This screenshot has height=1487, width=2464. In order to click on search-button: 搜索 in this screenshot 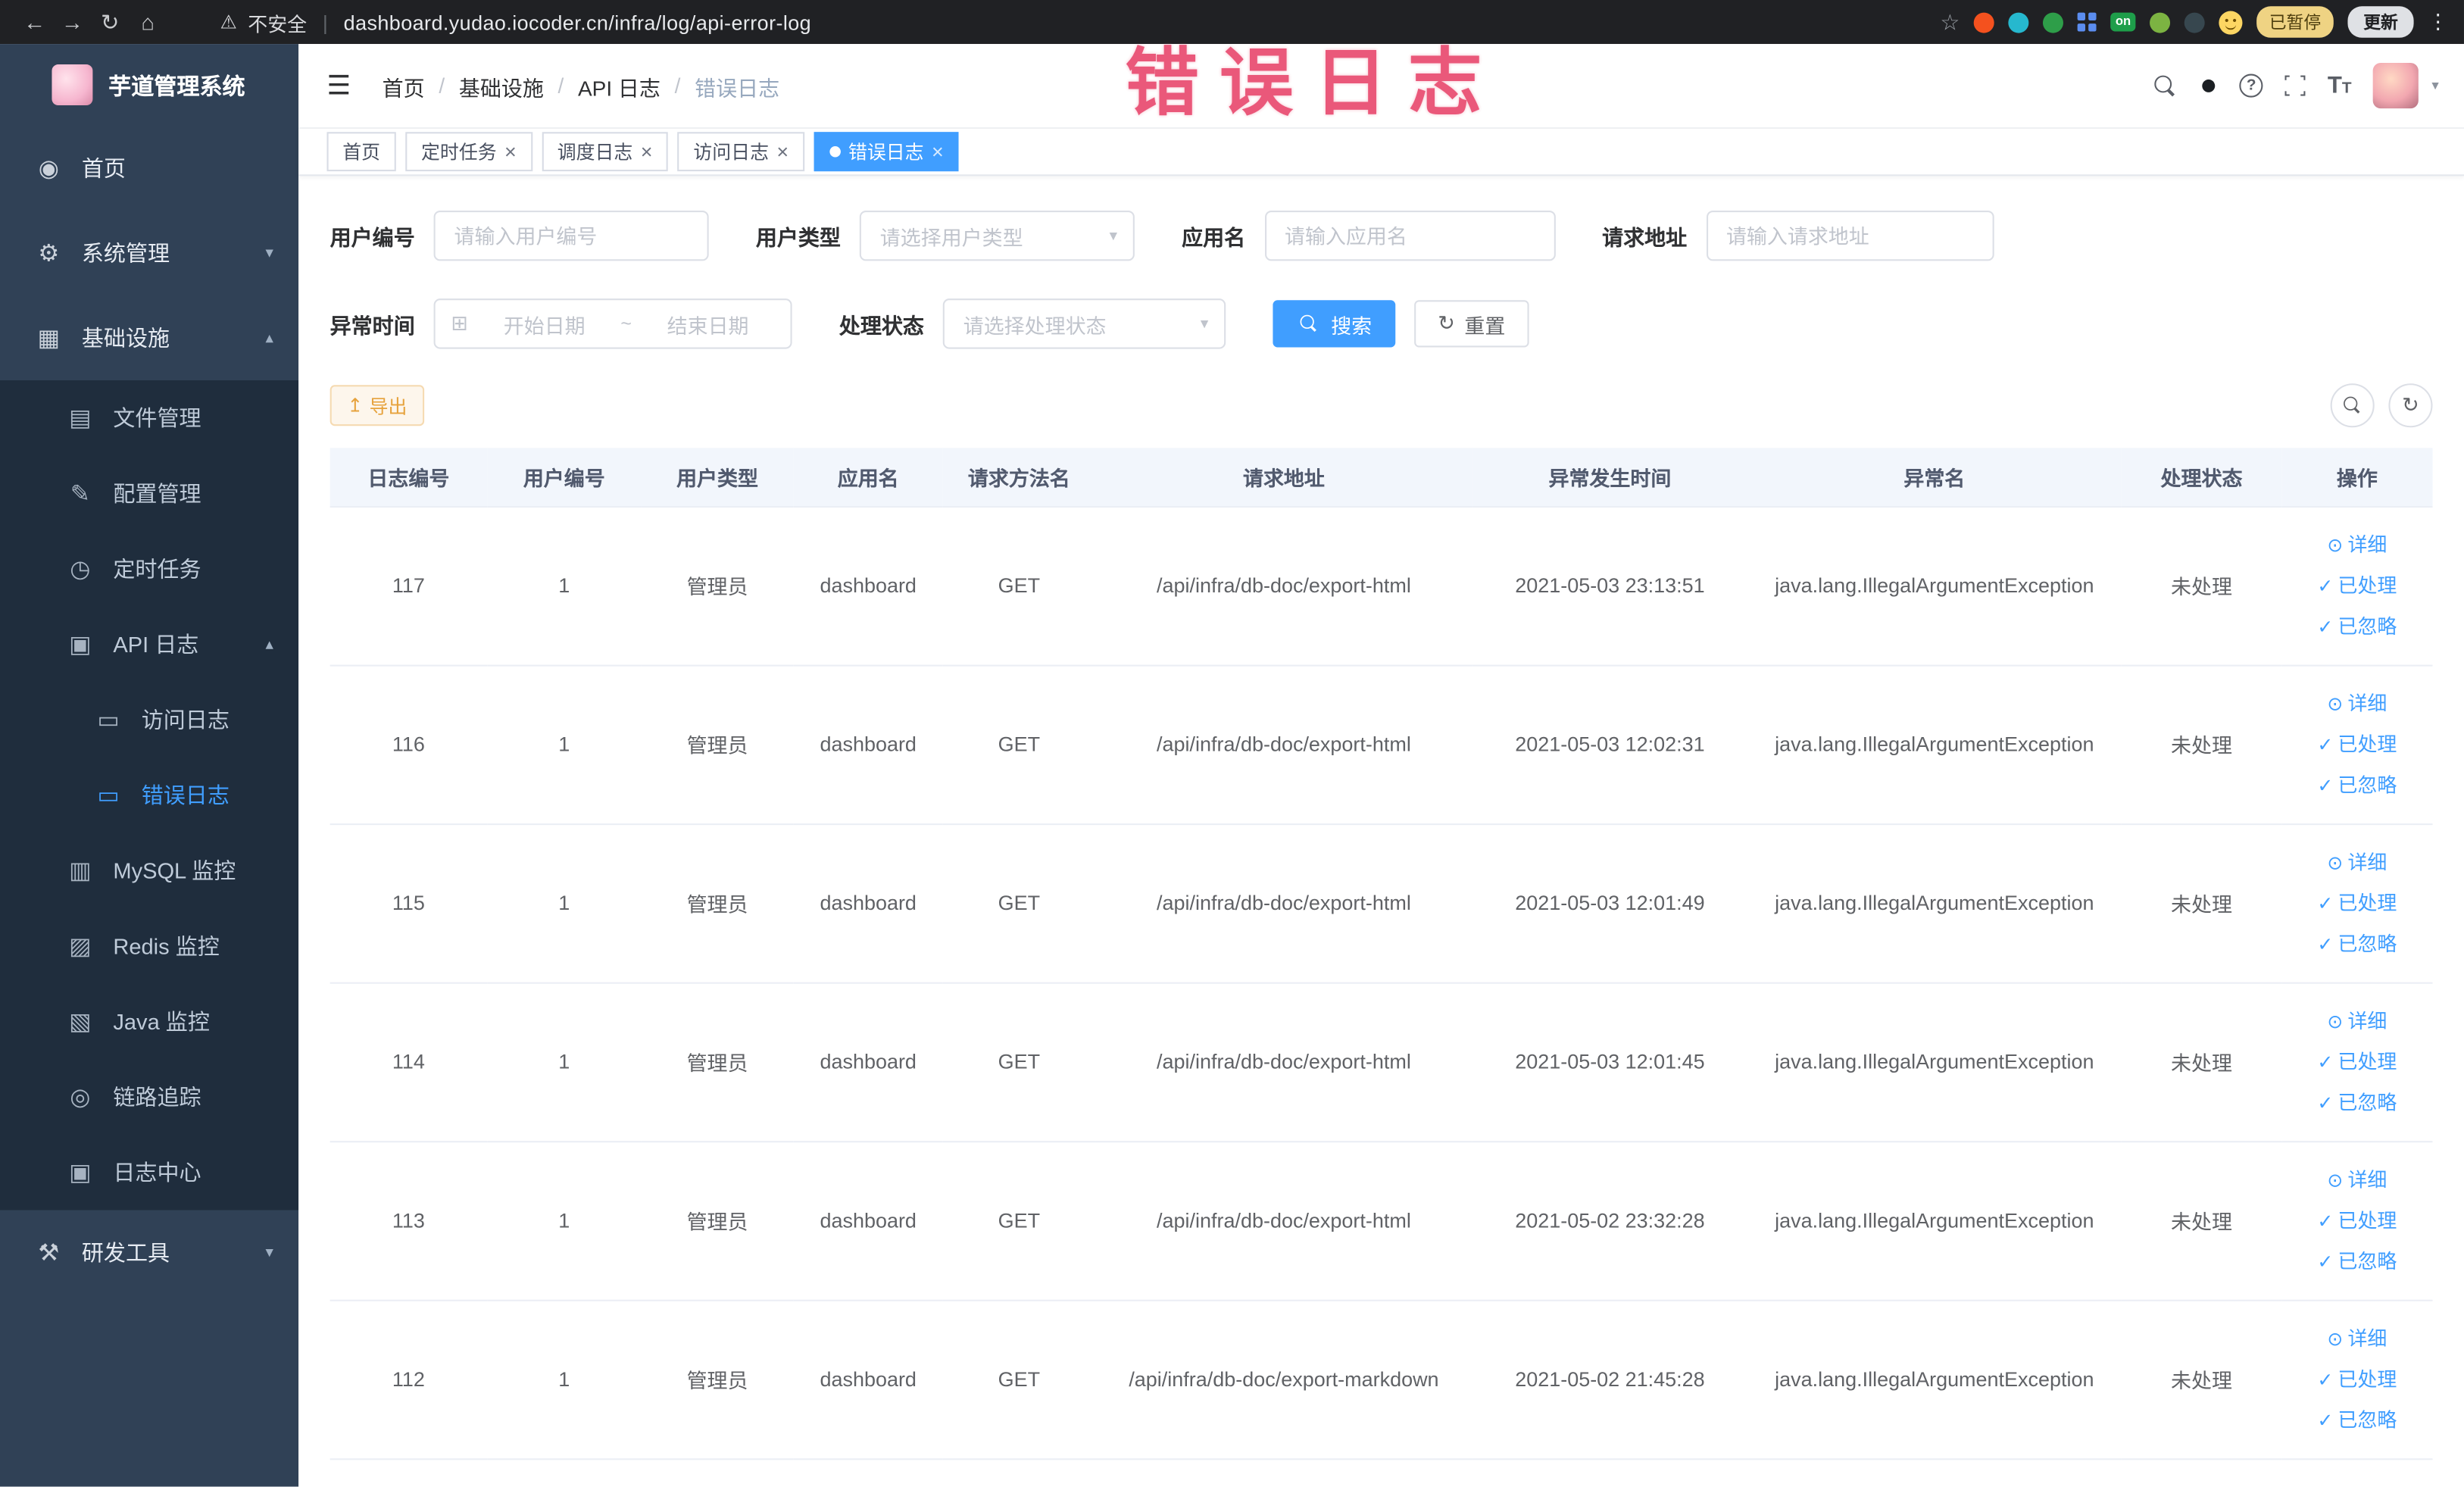, I will do `click(1334, 324)`.